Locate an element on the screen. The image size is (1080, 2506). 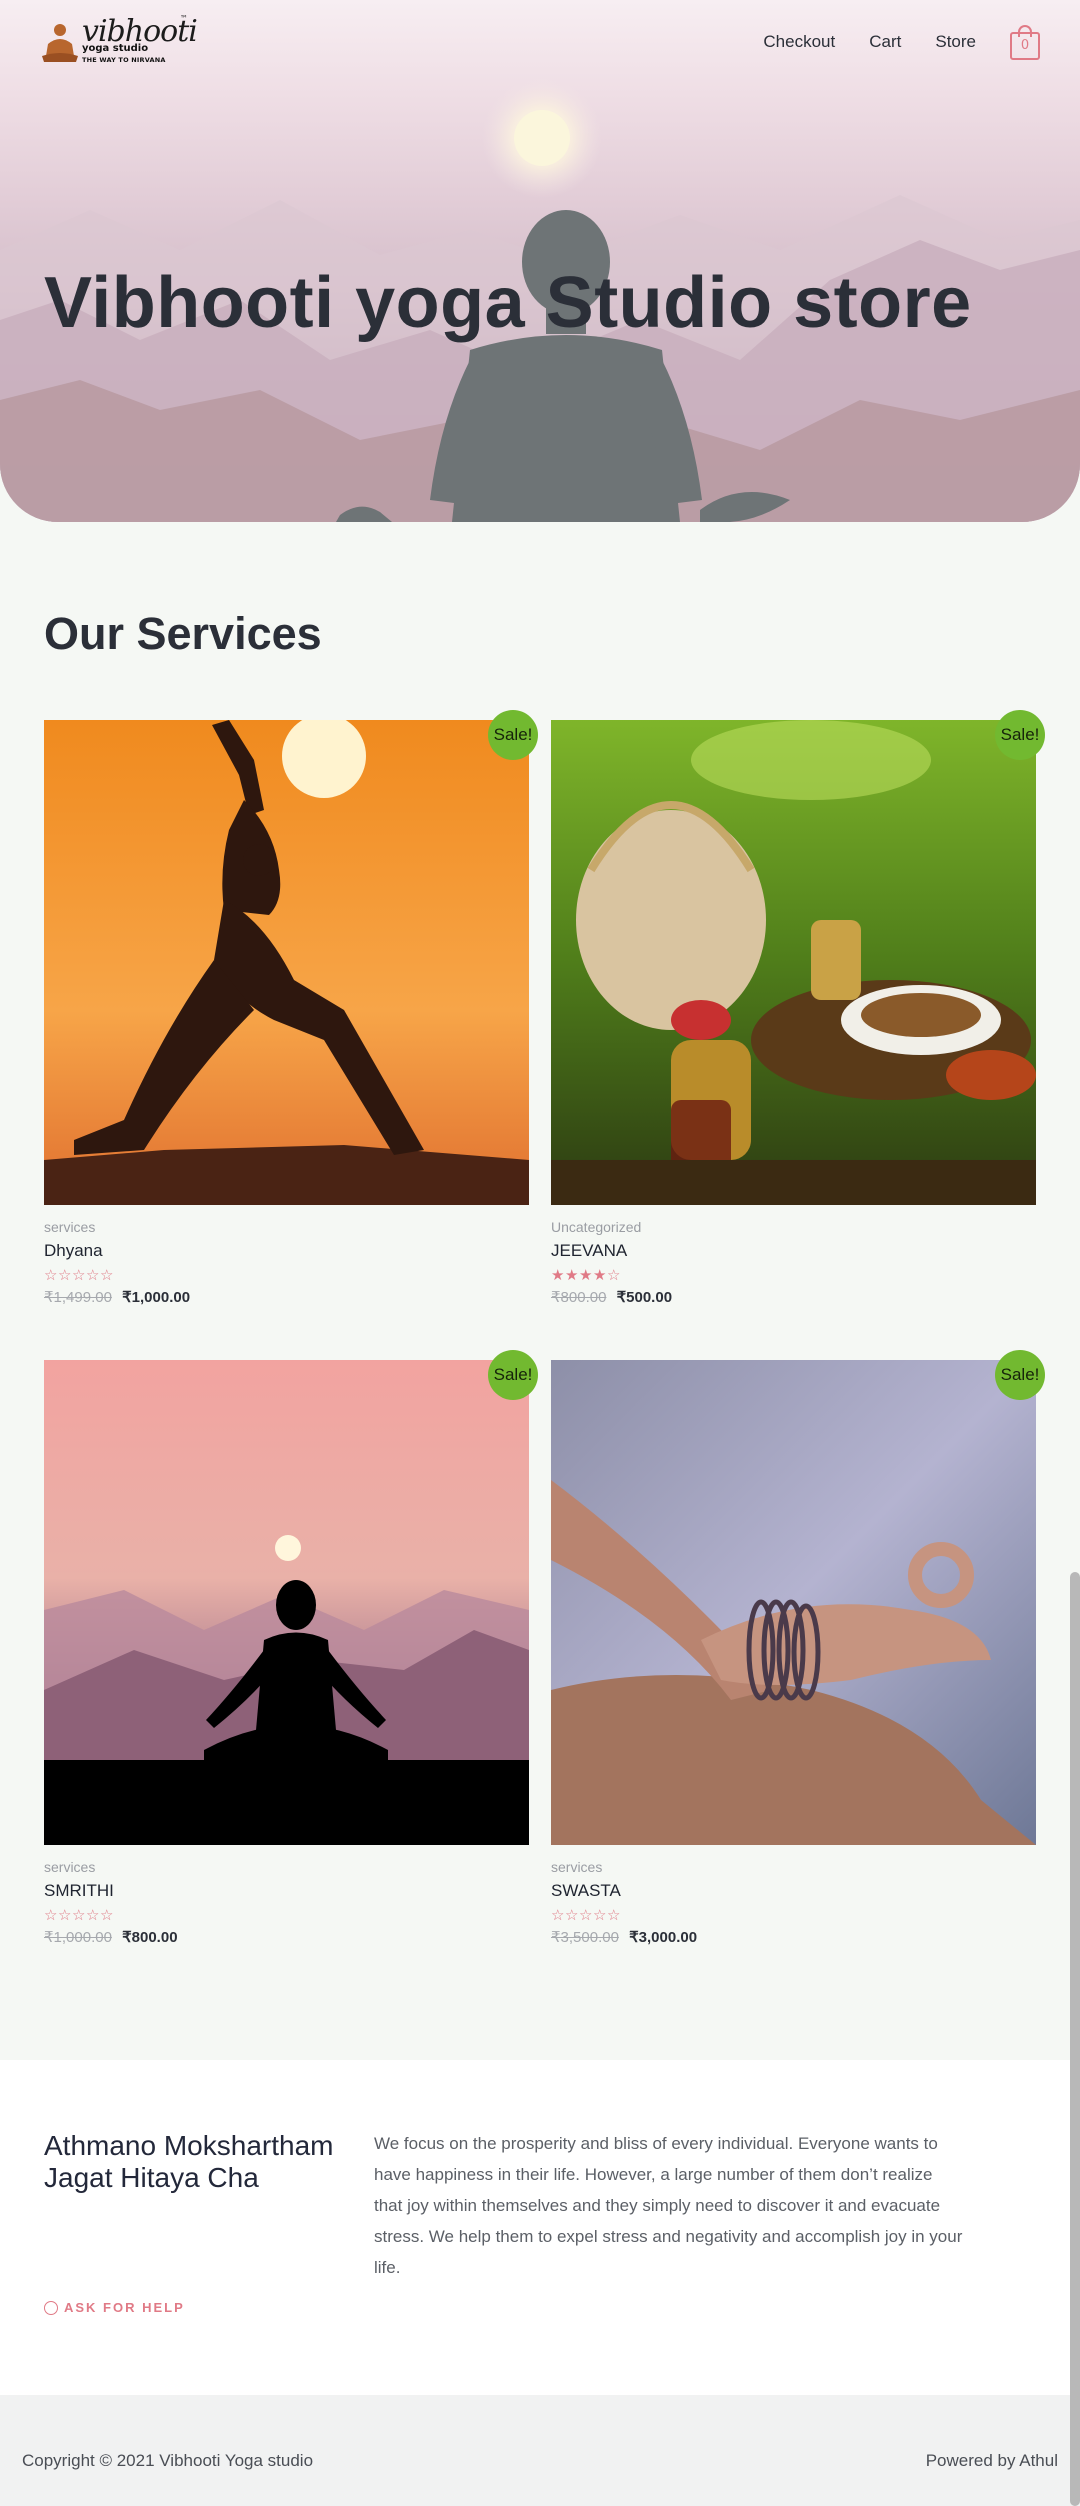
sale-price: ₹1,000.00 is located at coordinates (156, 1297).